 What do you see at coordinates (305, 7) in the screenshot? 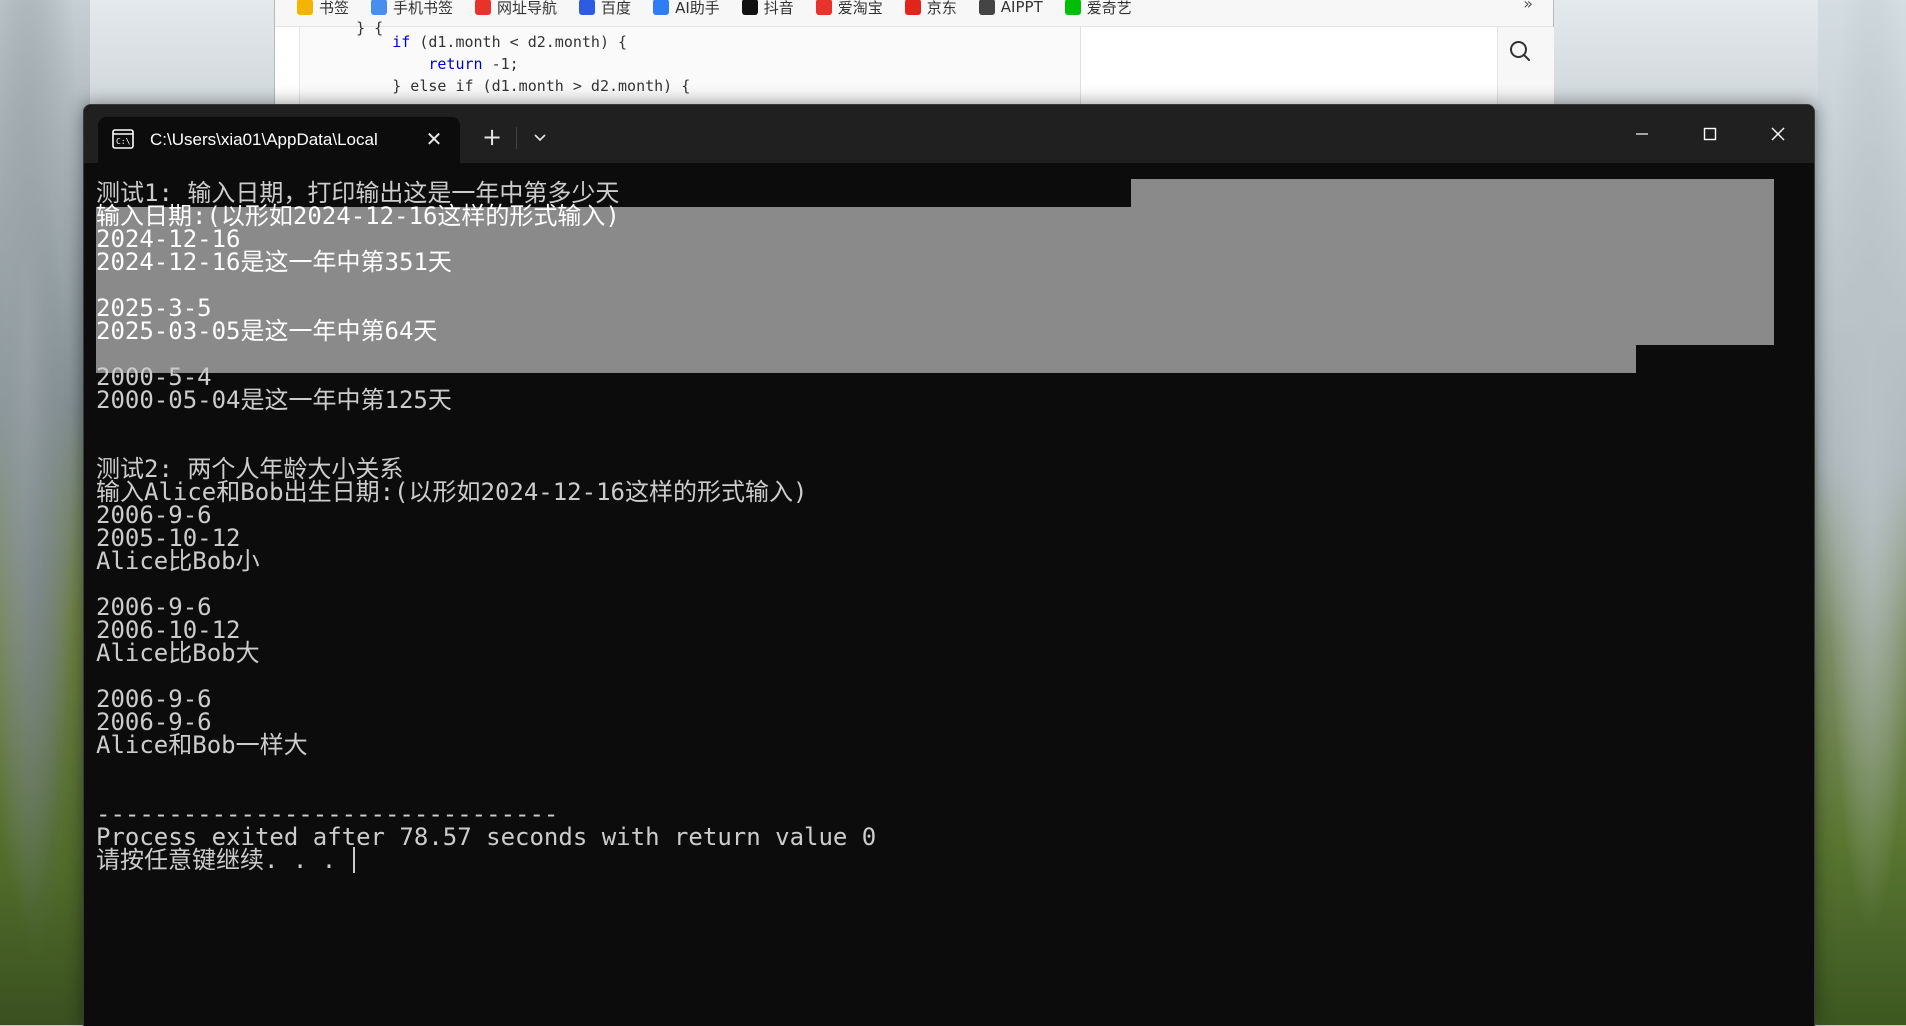
I see `star-icon` at bounding box center [305, 7].